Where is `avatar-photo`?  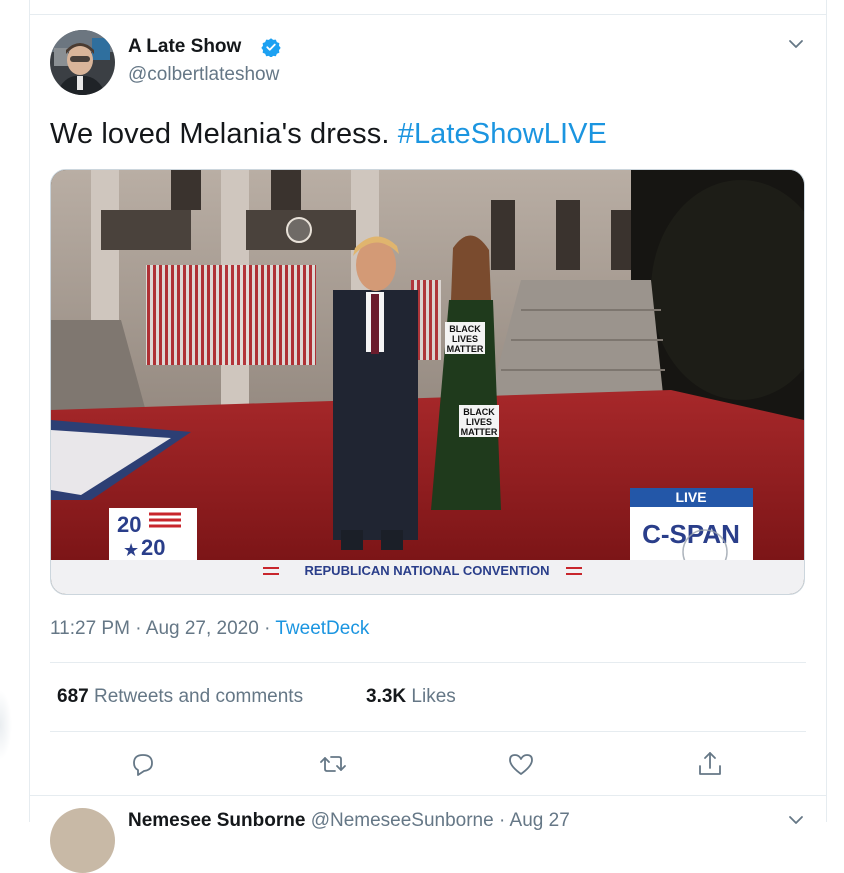 avatar-photo is located at coordinates (82, 62).